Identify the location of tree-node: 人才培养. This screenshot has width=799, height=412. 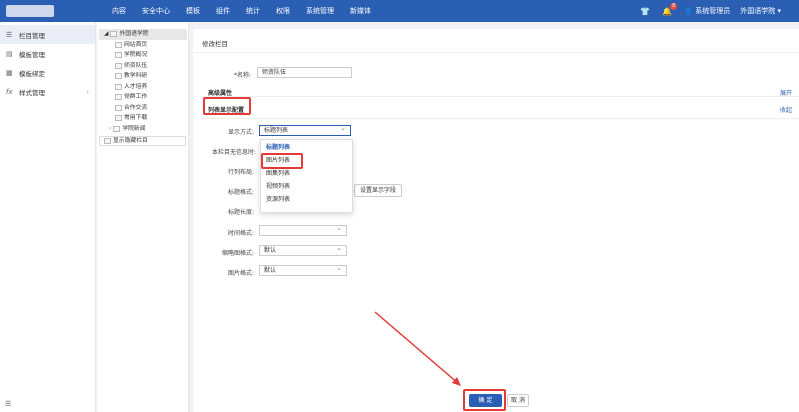
(142, 87).